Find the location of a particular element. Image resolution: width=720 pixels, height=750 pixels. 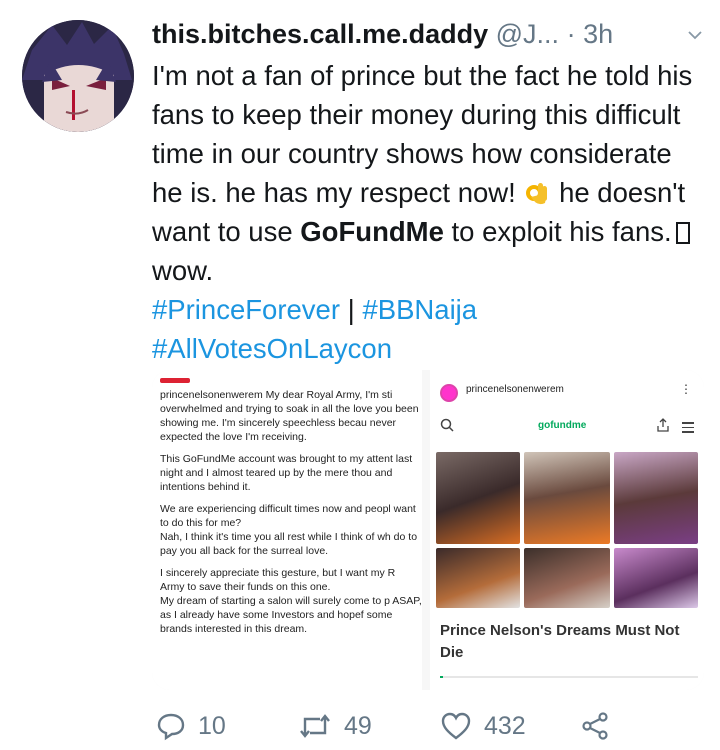

campaign-photos is located at coordinates (567, 530).